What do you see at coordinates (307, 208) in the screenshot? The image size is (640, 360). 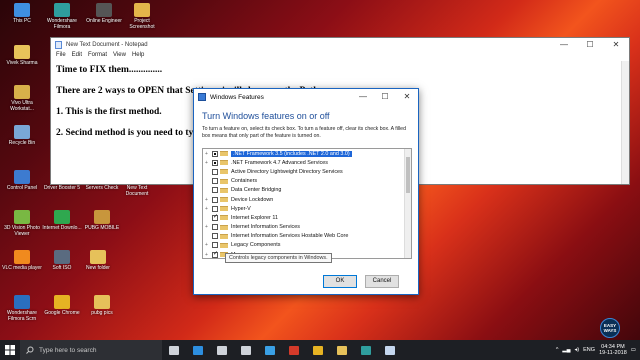 I see `feature-row: + Hyper-V` at bounding box center [307, 208].